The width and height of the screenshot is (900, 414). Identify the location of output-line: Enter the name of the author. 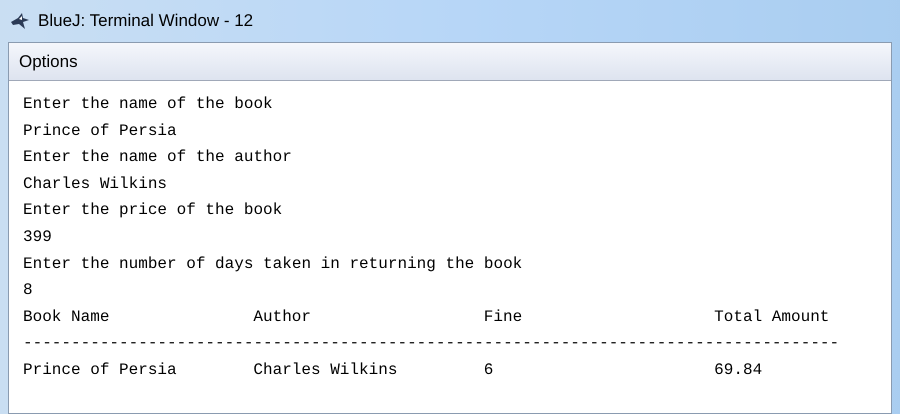
(157, 157).